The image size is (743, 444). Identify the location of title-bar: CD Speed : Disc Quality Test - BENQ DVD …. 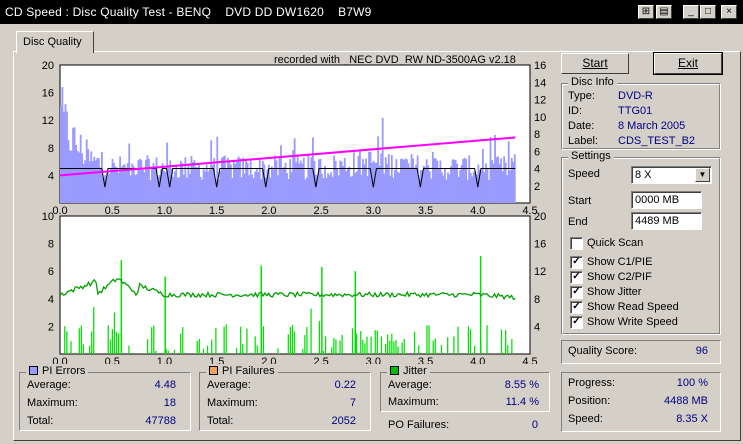
(371, 12).